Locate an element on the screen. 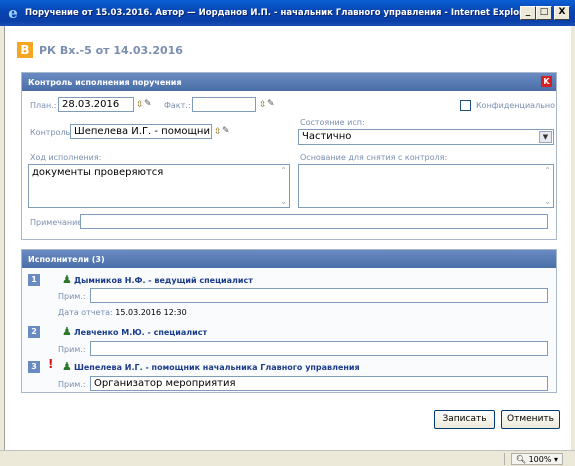 The width and height of the screenshot is (575, 466). status-divider is located at coordinates (504, 459).